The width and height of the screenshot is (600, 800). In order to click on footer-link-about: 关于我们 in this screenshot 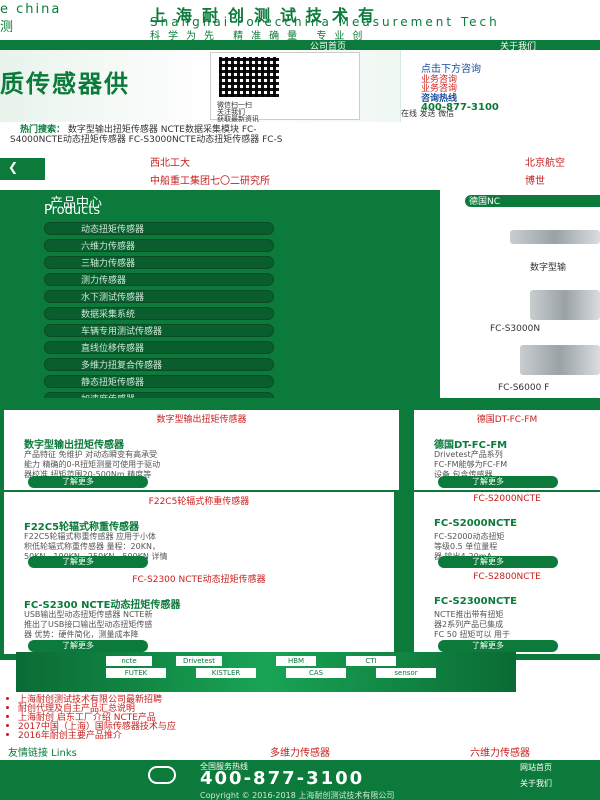, I will do `click(536, 783)`.